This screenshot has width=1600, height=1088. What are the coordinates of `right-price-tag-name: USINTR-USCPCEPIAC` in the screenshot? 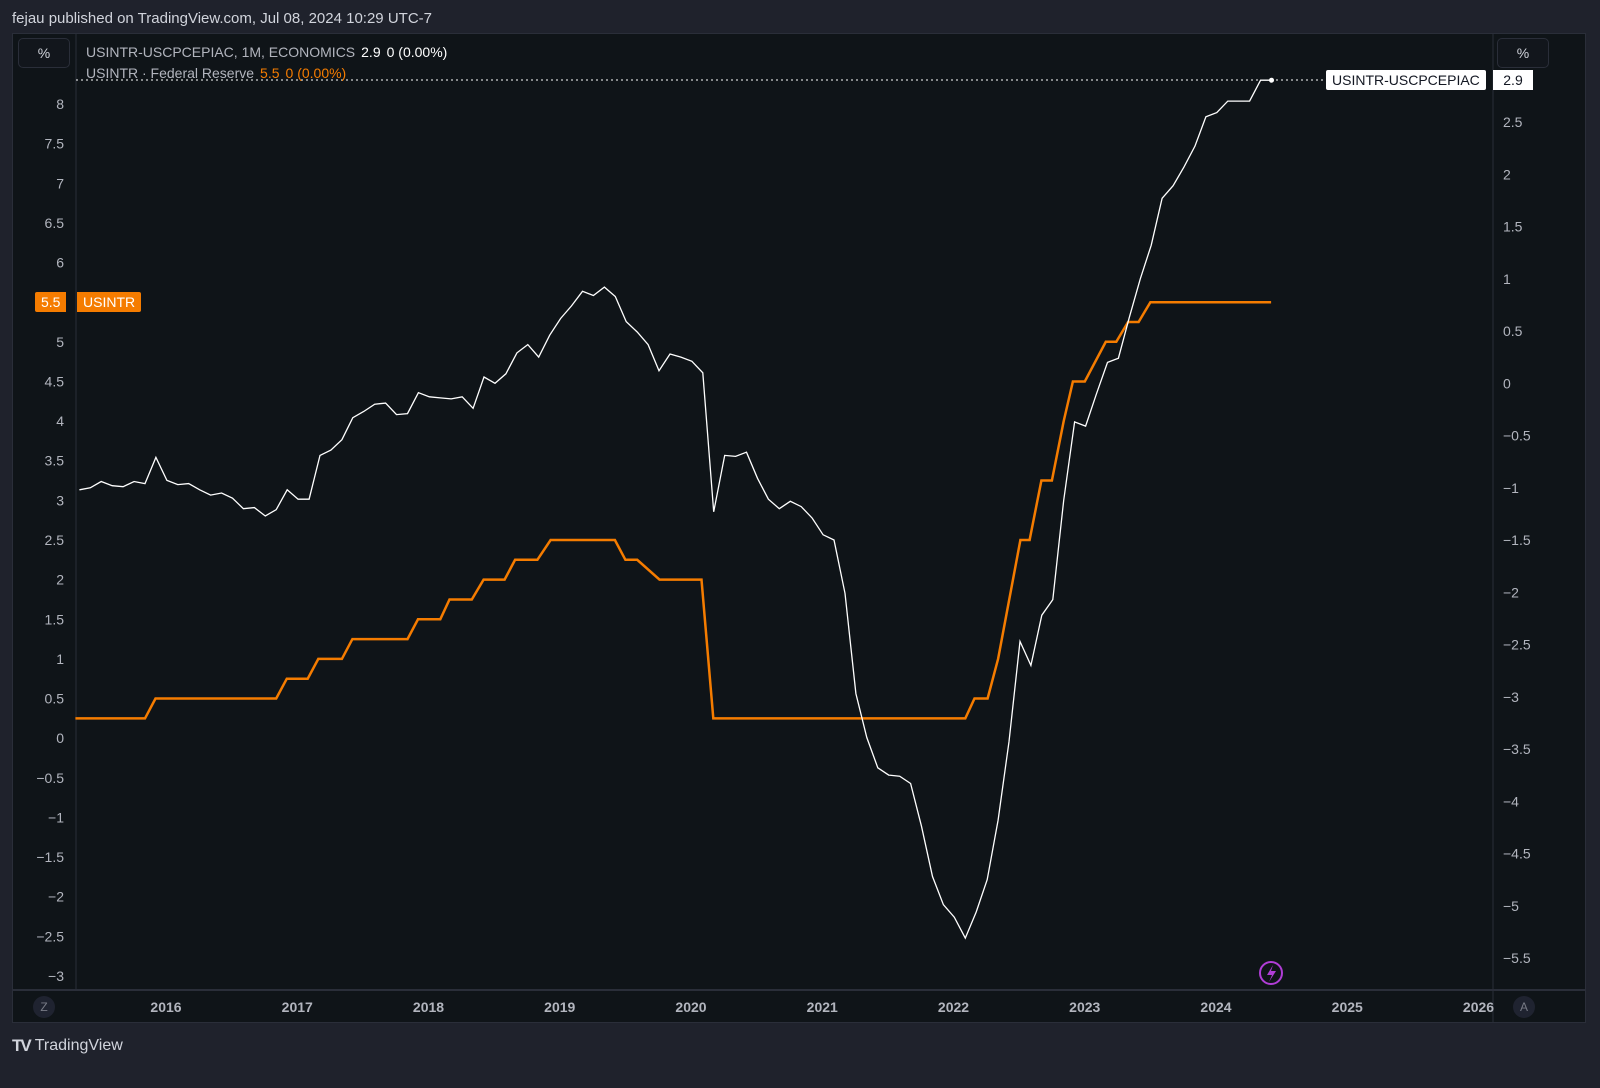 It's located at (1406, 80).